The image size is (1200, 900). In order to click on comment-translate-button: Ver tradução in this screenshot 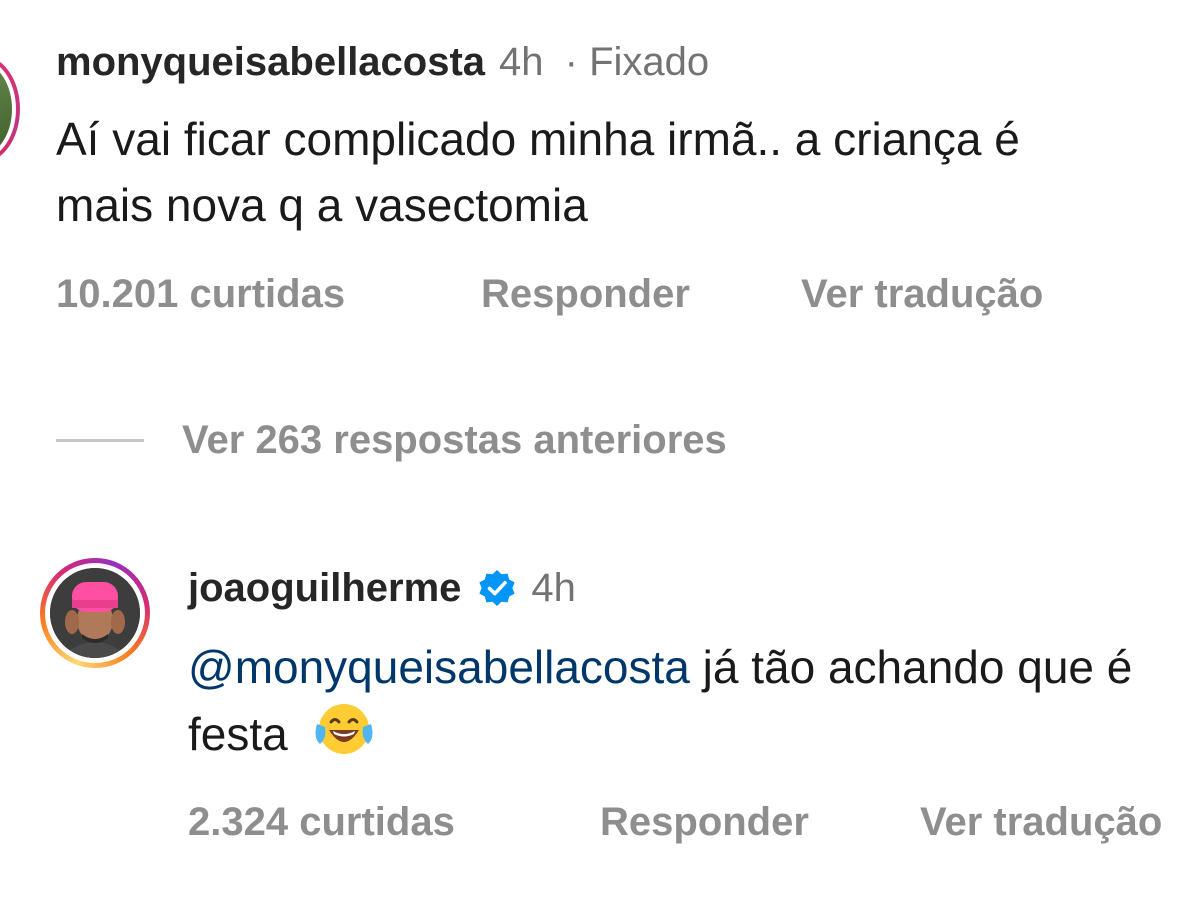, I will do `click(922, 294)`.